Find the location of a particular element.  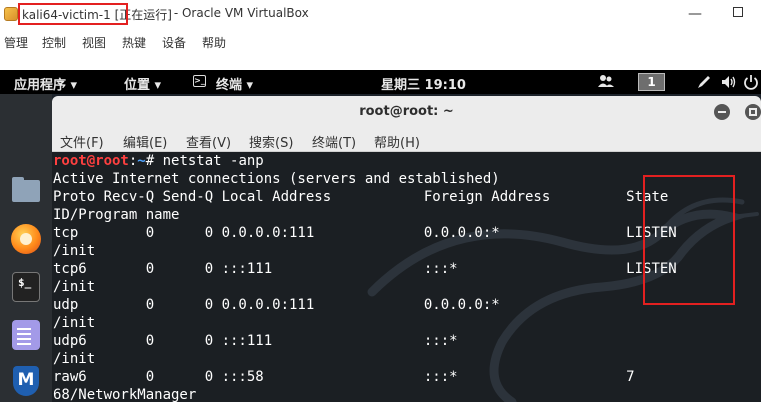

vbox-title-app: - Oracle VM VirtualBox is located at coordinates (239, 13).